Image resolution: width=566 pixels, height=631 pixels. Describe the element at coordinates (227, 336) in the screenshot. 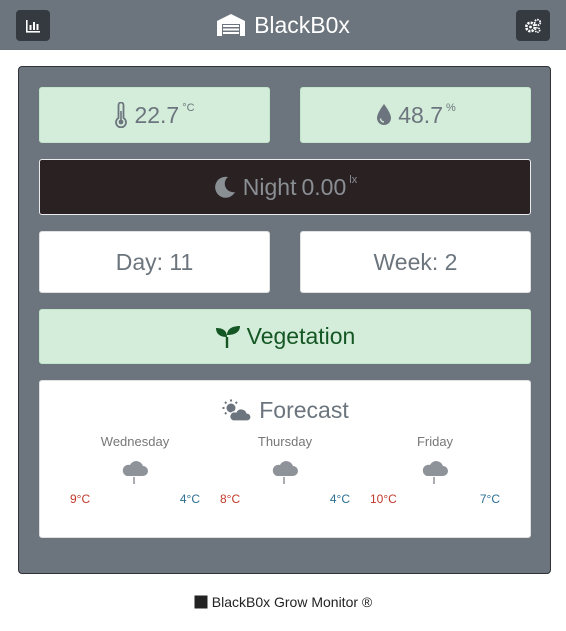

I see `seedling-icon` at that location.